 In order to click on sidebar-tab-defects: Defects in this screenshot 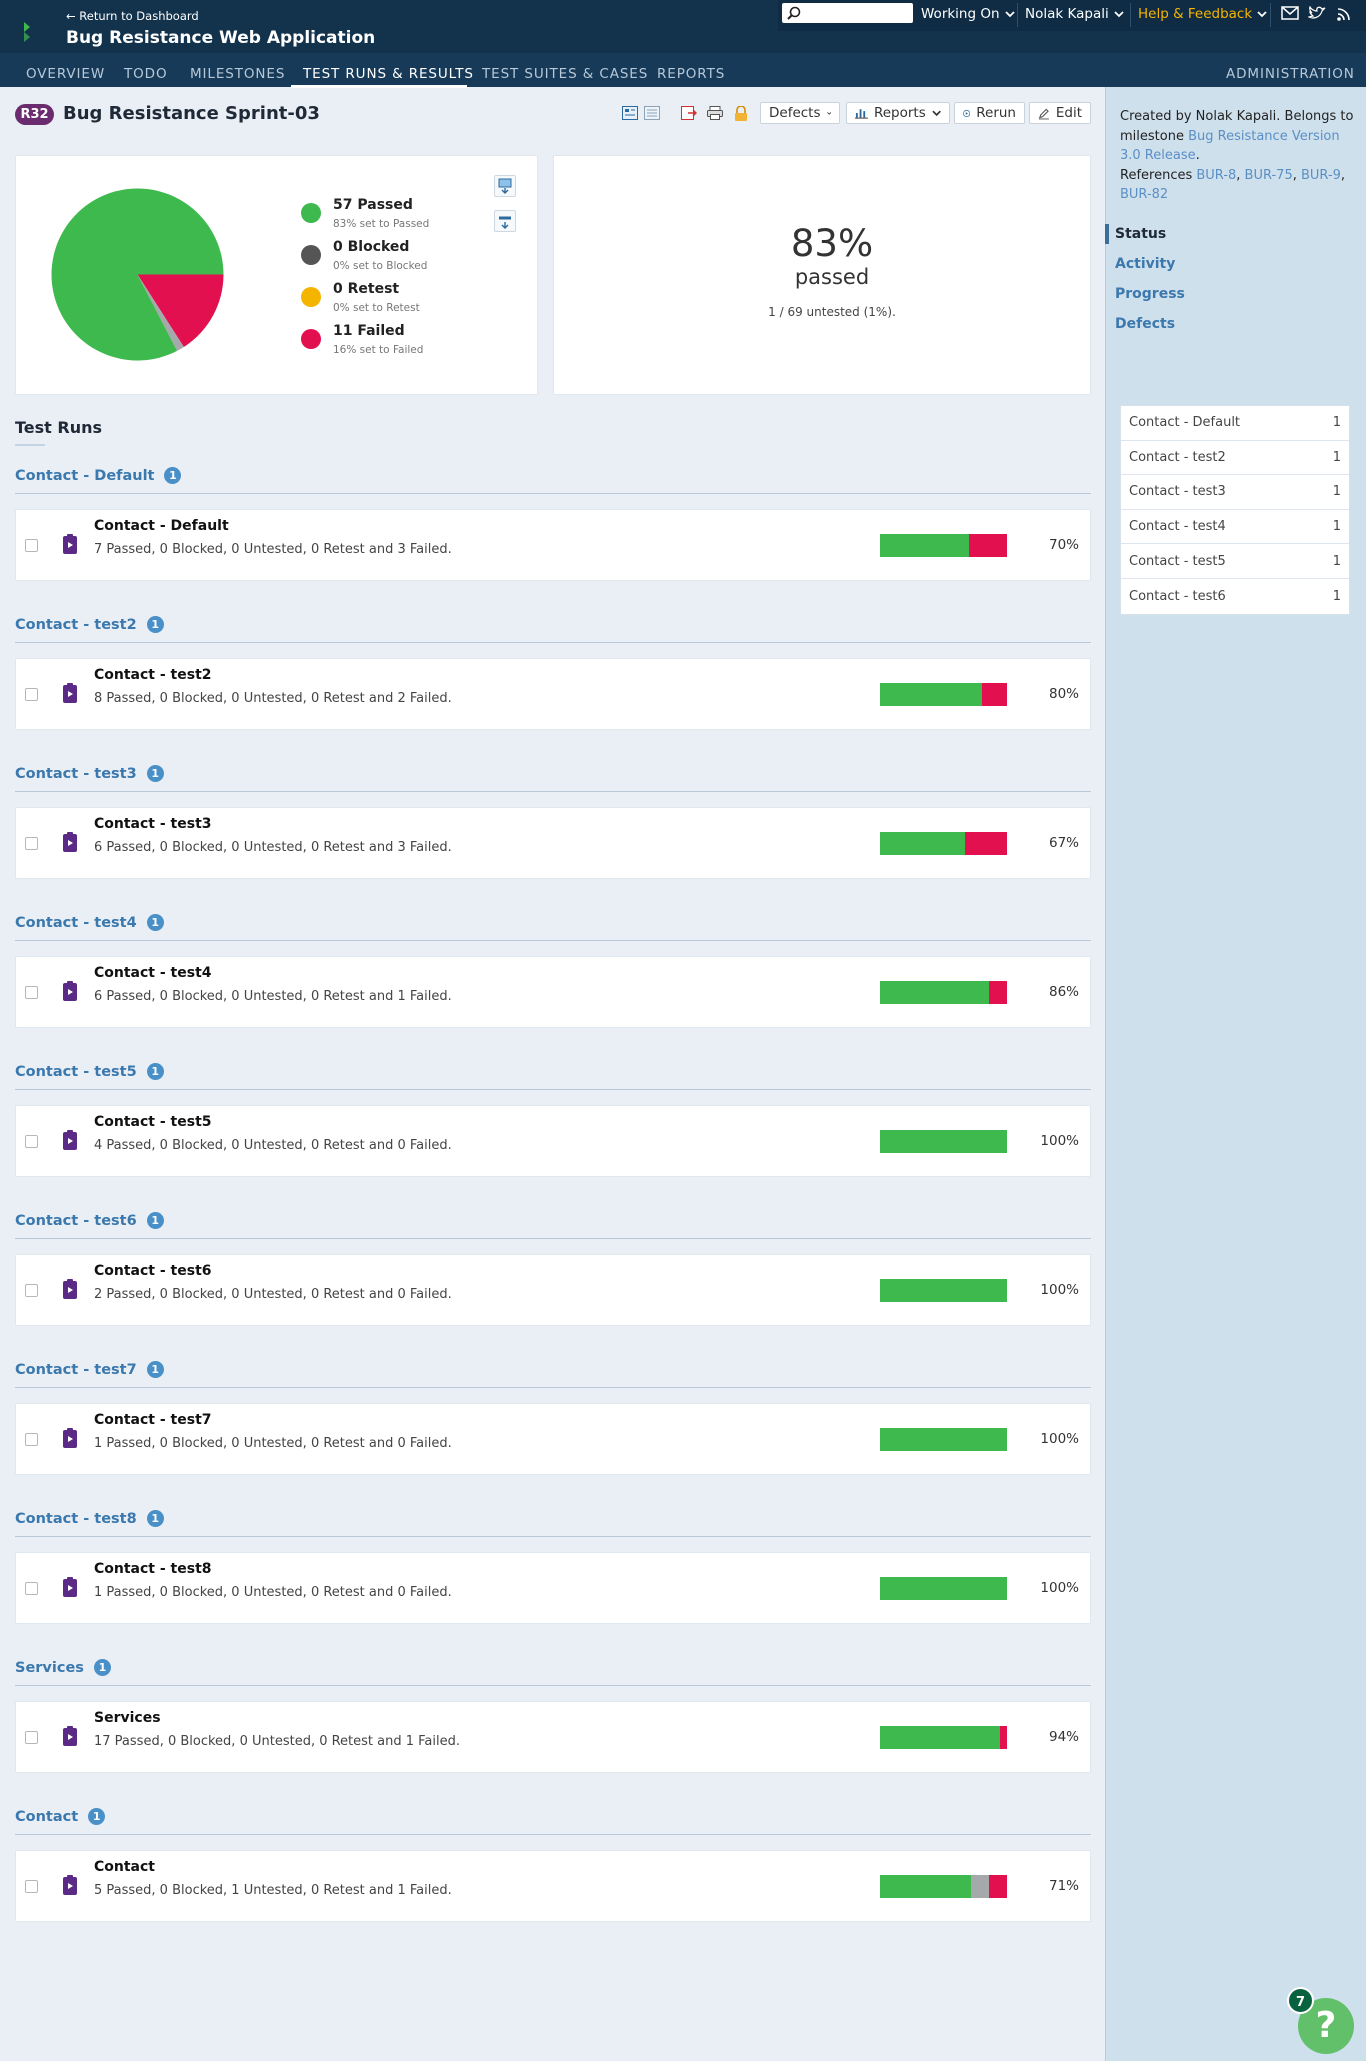, I will do `click(1145, 324)`.